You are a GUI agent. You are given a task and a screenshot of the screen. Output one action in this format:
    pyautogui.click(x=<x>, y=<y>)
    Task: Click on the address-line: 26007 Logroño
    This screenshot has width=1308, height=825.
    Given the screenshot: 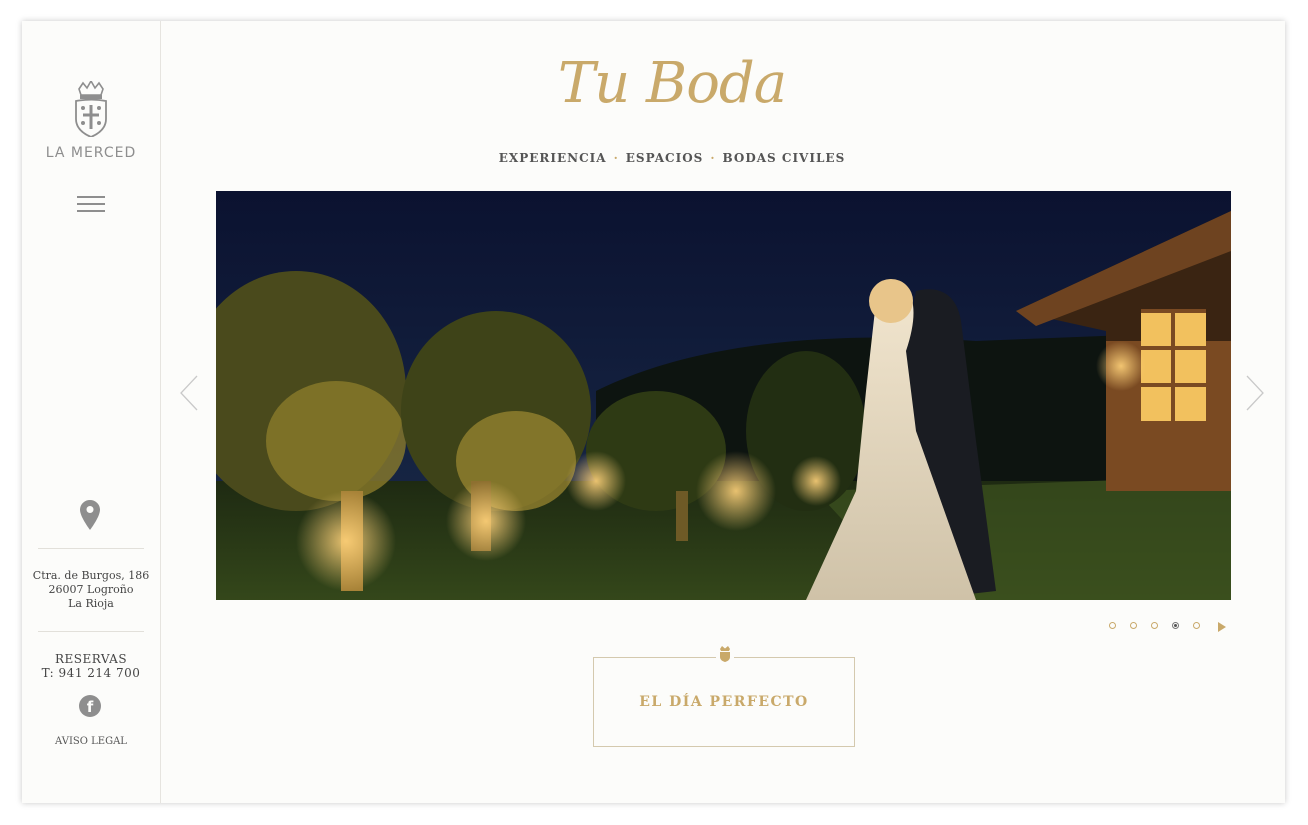 What is the action you would take?
    pyautogui.click(x=91, y=589)
    